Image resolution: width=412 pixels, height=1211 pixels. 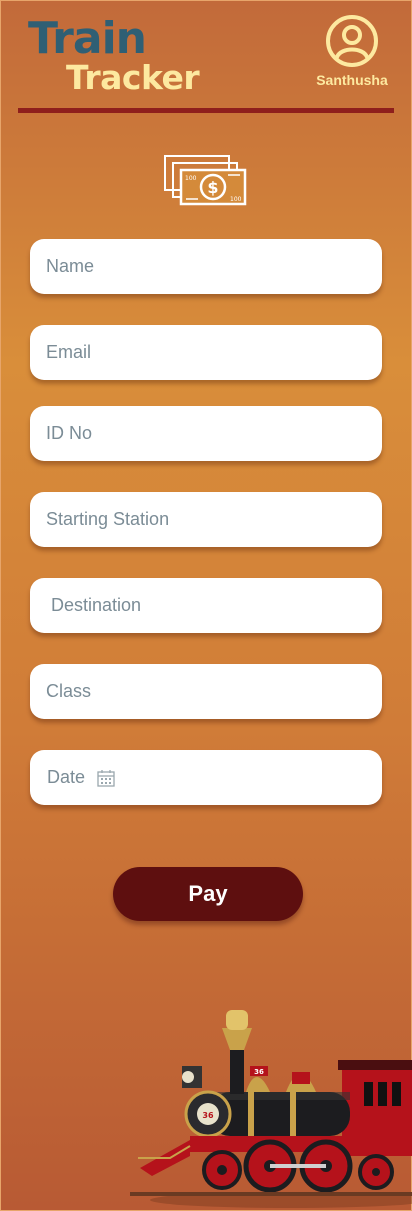 I want to click on money-icon: $ 100 100, so click(x=205, y=180).